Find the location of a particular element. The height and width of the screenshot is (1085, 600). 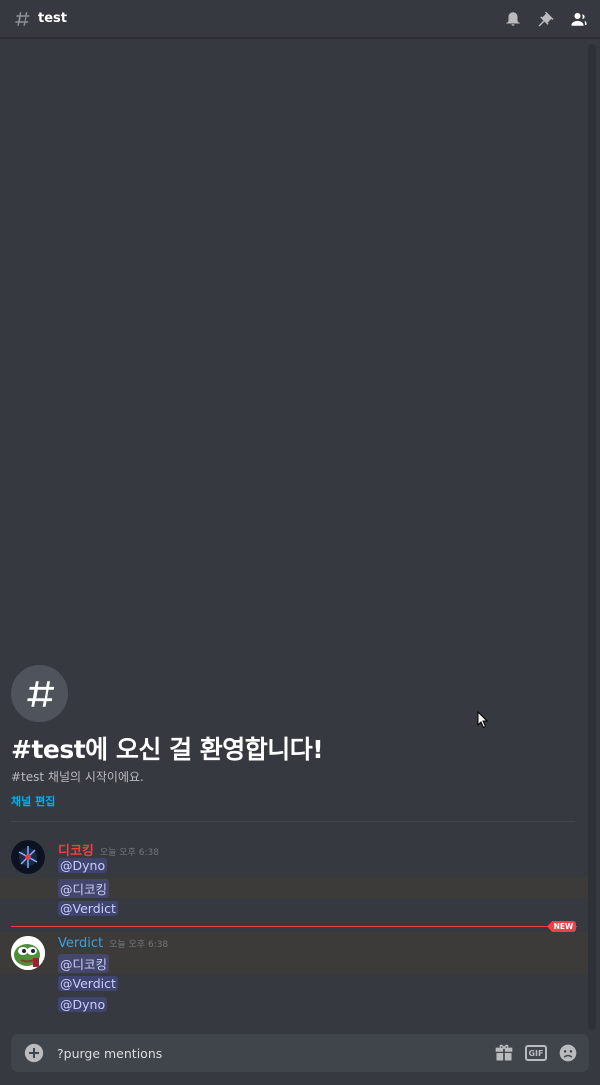

message-composer: GIF is located at coordinates (300, 1053).